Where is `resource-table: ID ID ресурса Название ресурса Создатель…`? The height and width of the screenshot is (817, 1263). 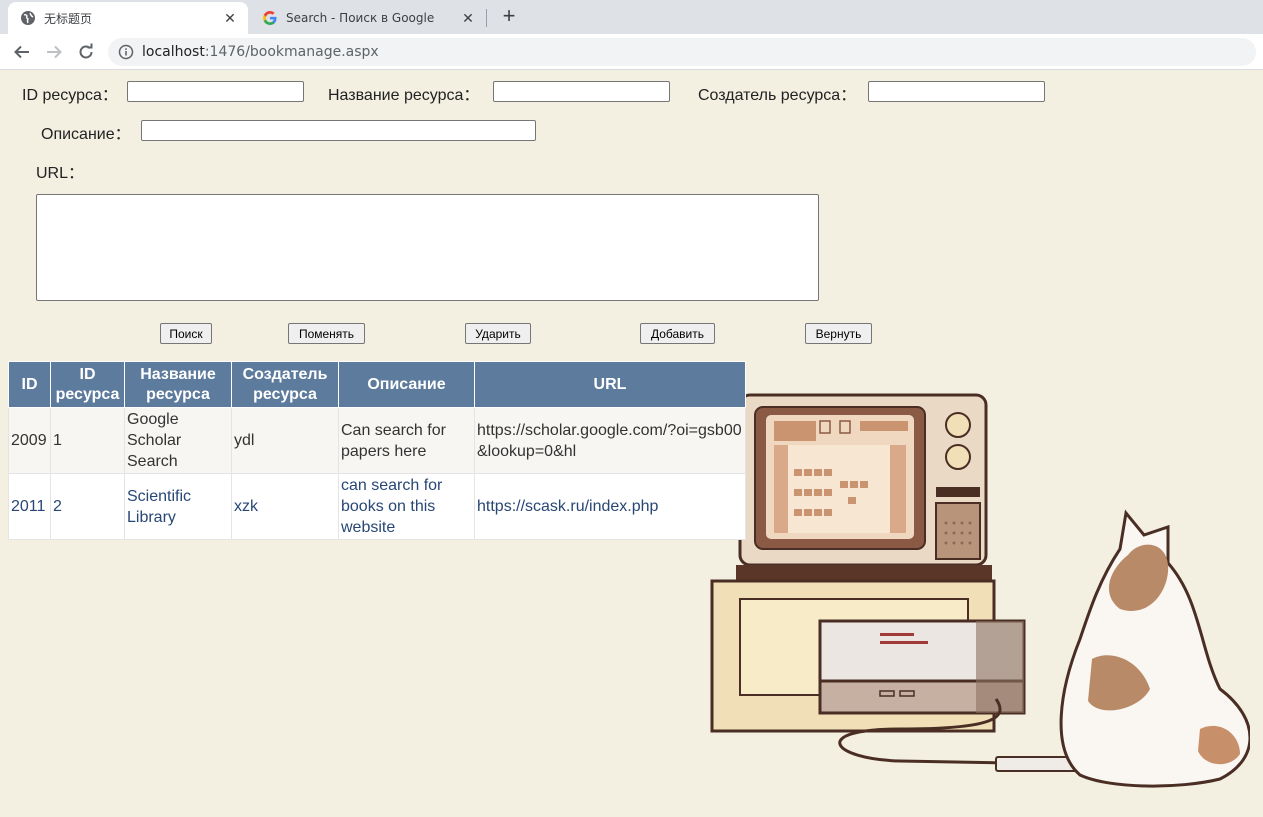 resource-table: ID ID ресурса Название ресурса Создатель… is located at coordinates (377, 450).